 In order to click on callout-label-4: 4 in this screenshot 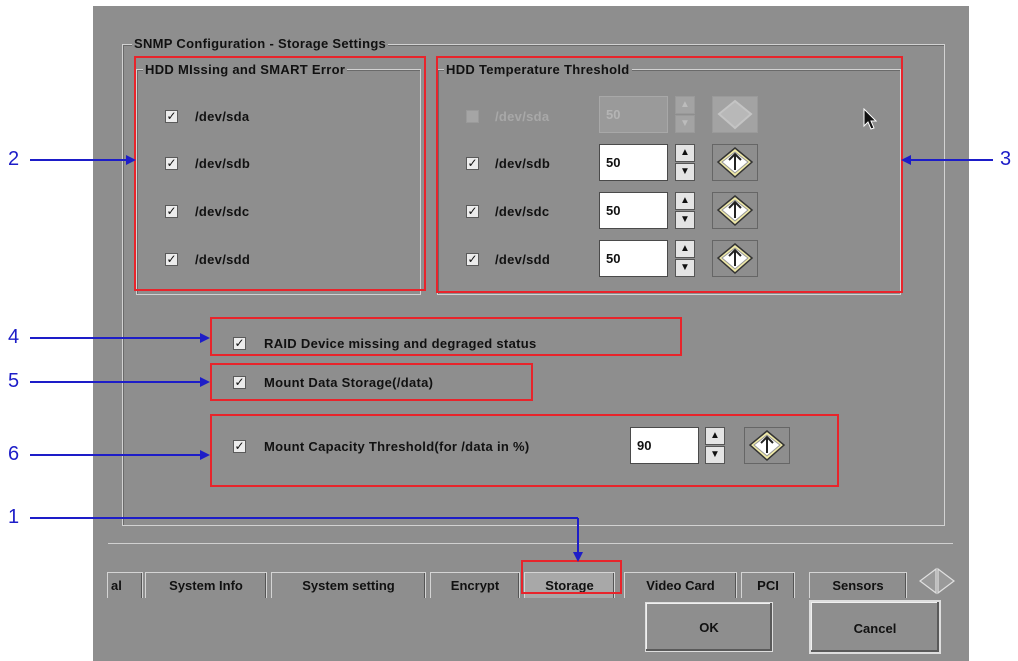, I will do `click(14, 337)`.